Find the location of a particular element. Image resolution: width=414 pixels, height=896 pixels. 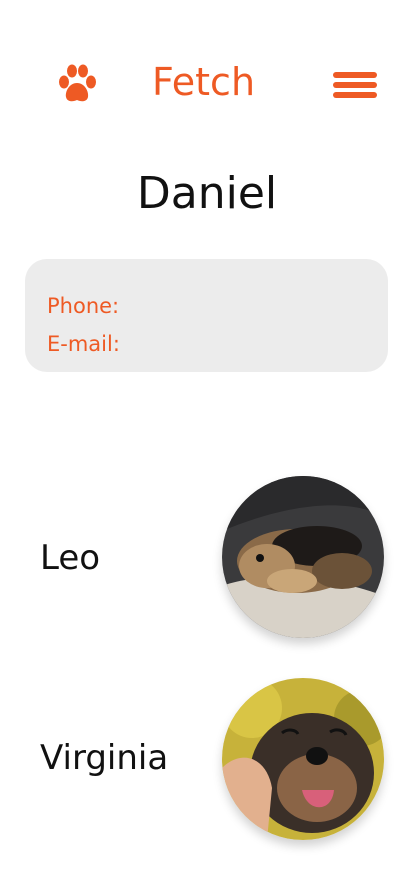

phone-label: Phone: is located at coordinates (83, 306).